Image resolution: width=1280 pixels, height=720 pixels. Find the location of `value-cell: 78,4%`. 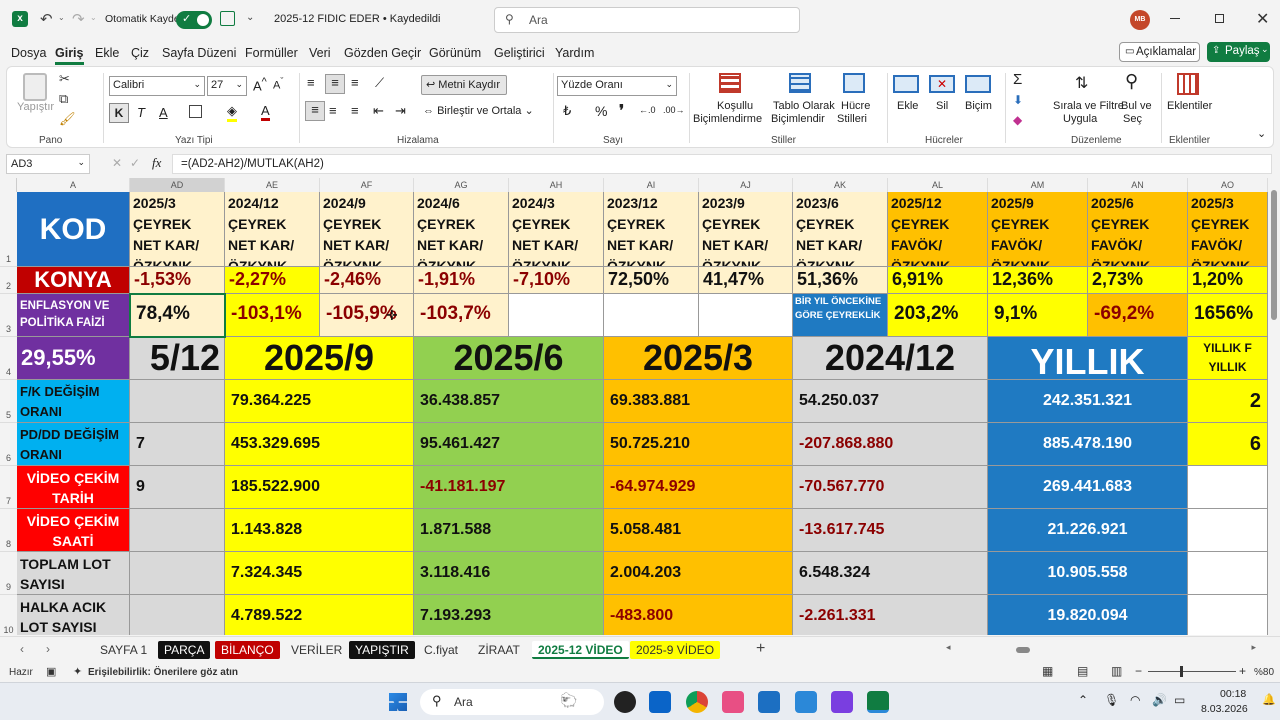

value-cell: 78,4% is located at coordinates (177, 315).